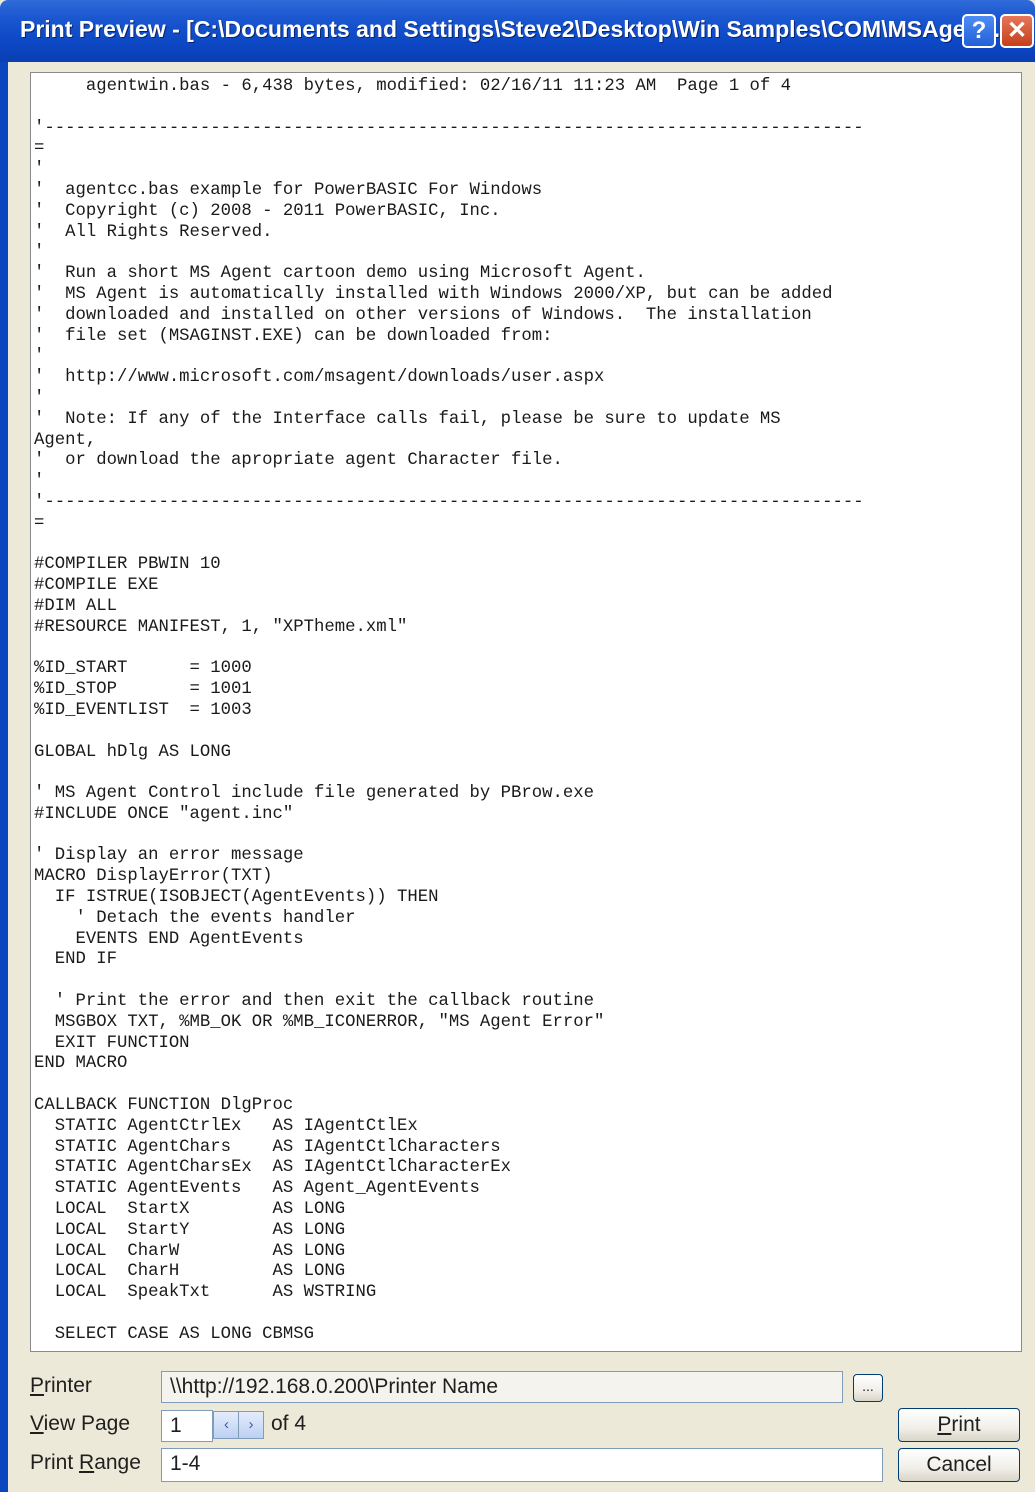 The image size is (1035, 1492). What do you see at coordinates (85, 1462) in the screenshot?
I see `print-range-label: Print Range` at bounding box center [85, 1462].